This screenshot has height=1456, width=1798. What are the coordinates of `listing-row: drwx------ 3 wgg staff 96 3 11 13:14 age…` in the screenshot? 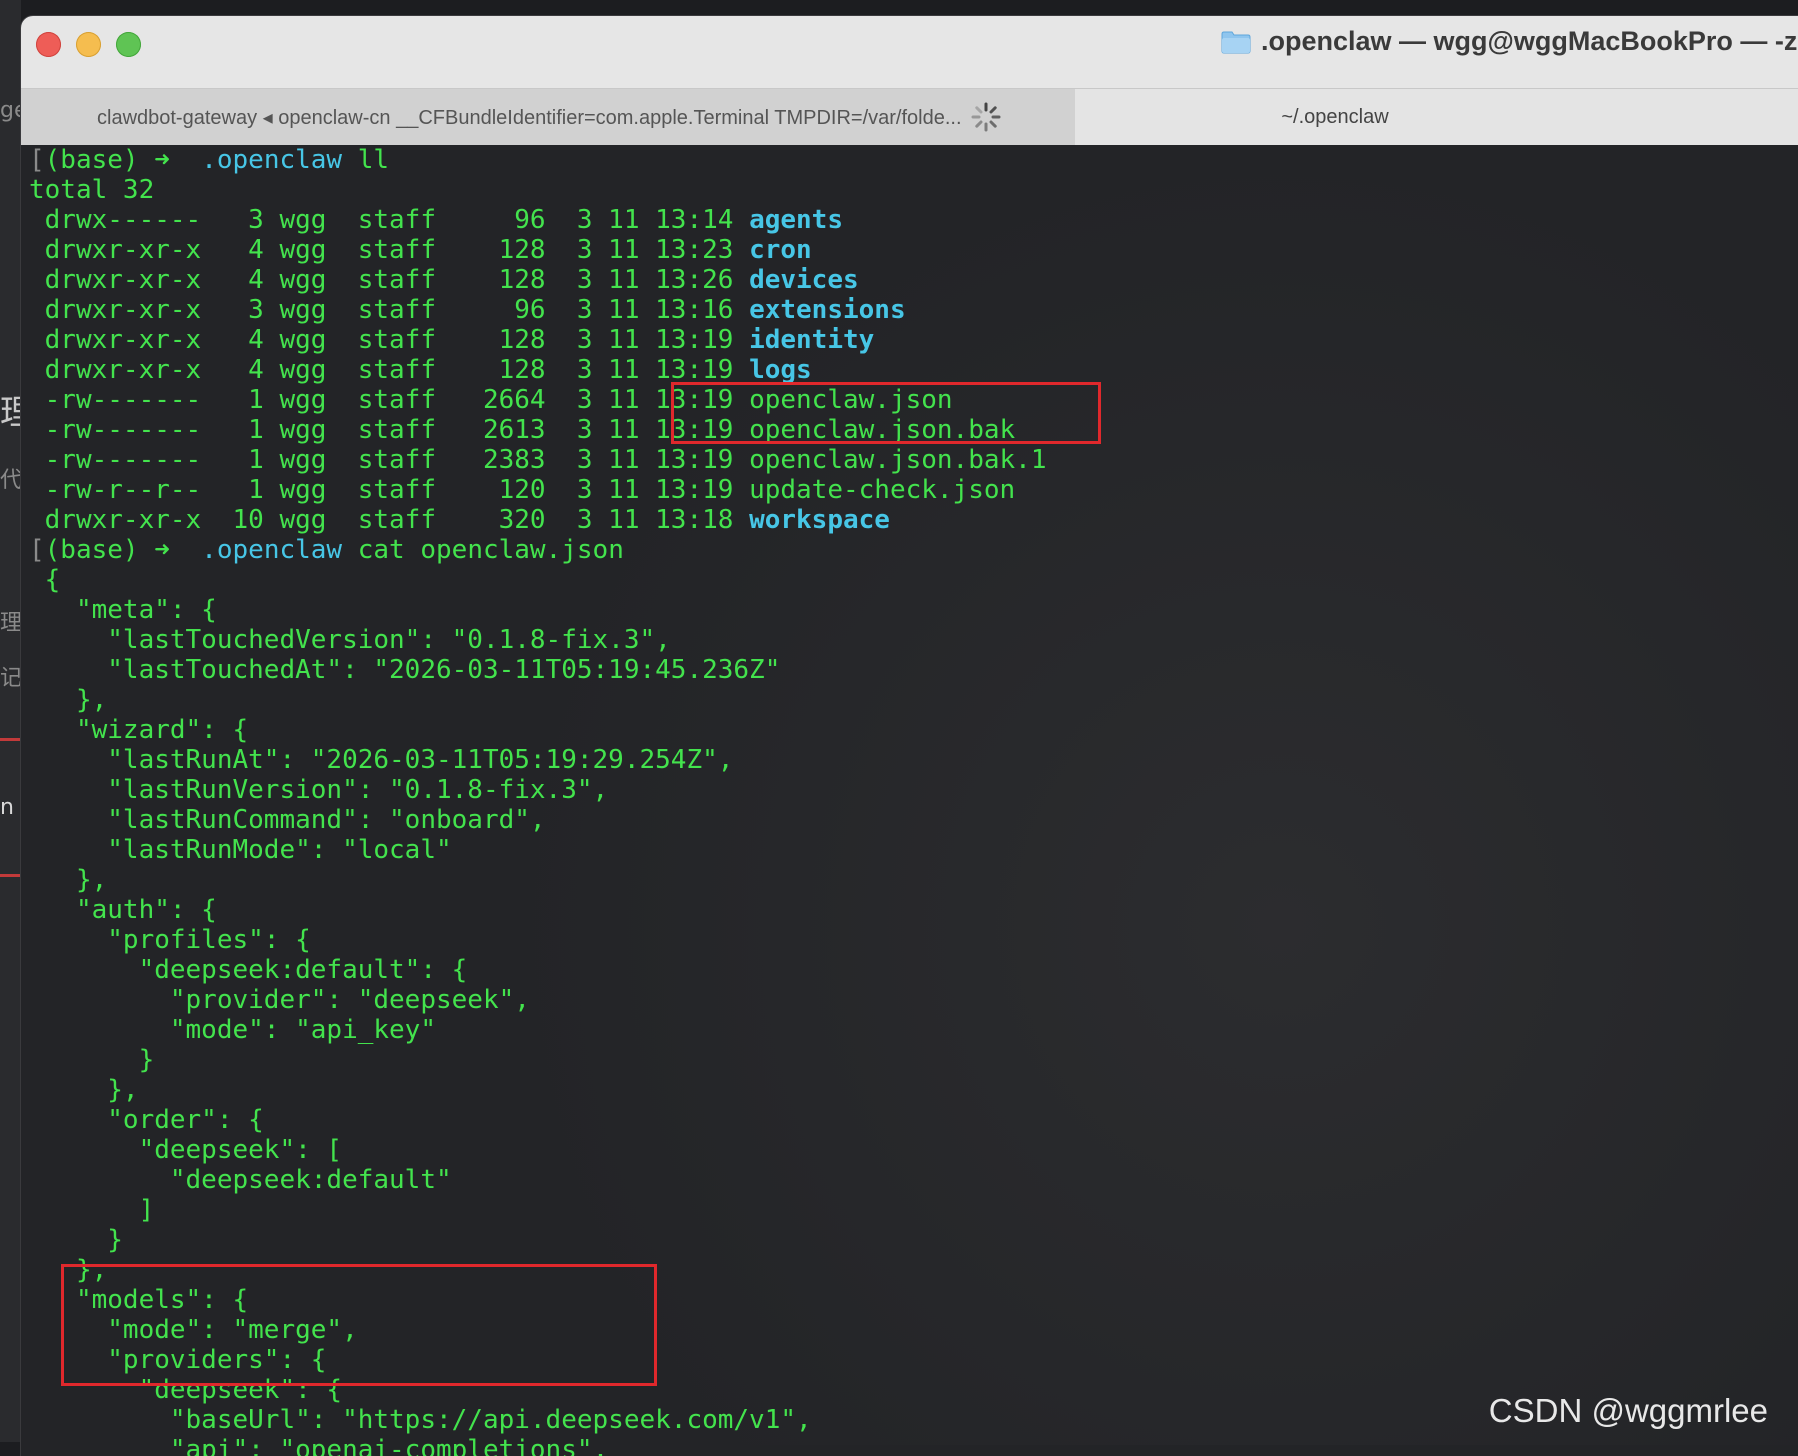 It's located at (436, 220).